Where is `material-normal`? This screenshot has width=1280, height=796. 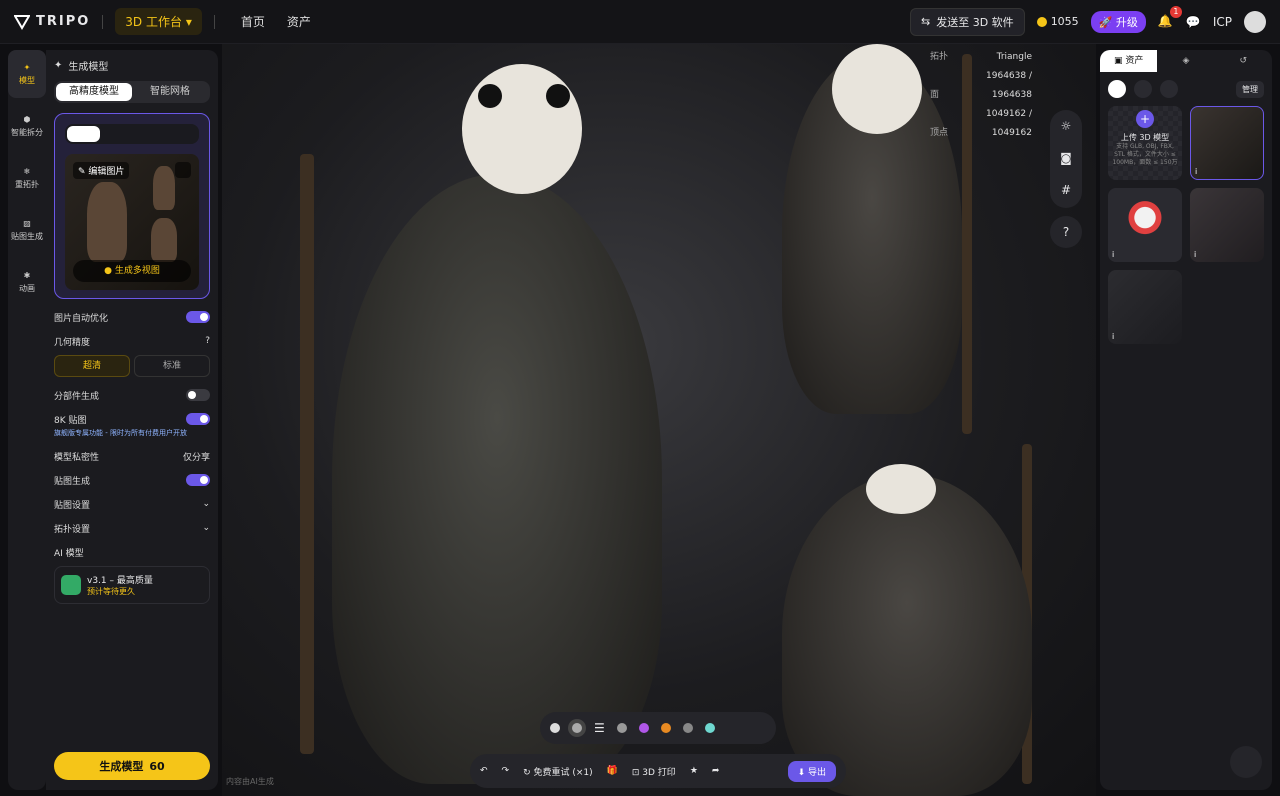
material-normal is located at coordinates (643, 728).